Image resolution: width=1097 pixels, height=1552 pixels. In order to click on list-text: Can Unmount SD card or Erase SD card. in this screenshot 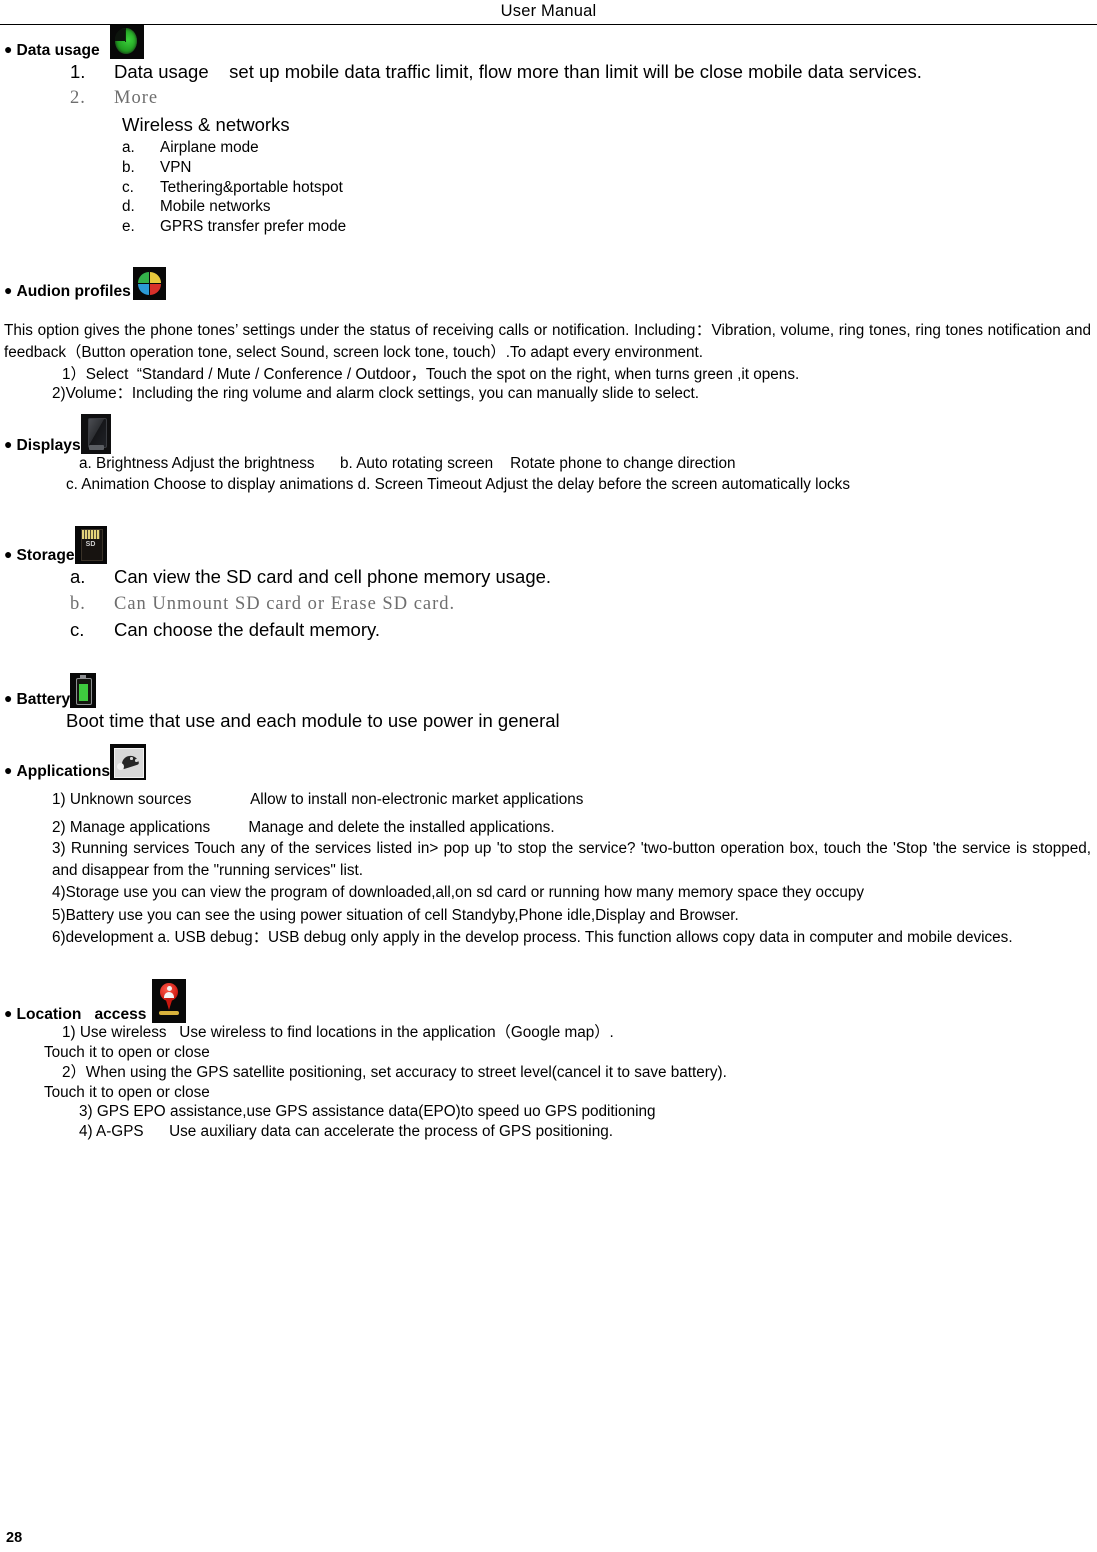, I will do `click(285, 603)`.